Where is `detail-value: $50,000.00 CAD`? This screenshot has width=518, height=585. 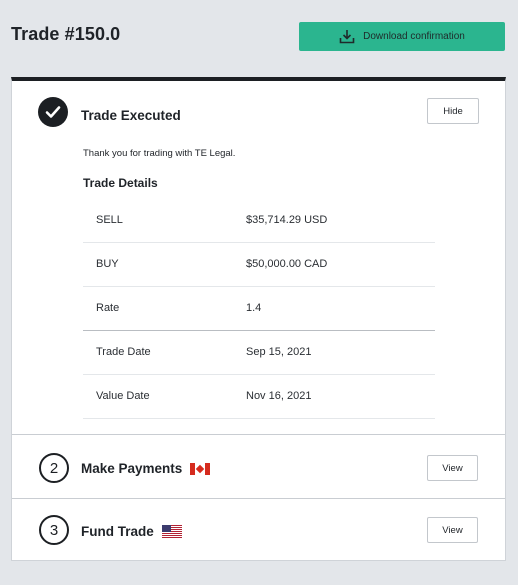 detail-value: $50,000.00 CAD is located at coordinates (287, 264).